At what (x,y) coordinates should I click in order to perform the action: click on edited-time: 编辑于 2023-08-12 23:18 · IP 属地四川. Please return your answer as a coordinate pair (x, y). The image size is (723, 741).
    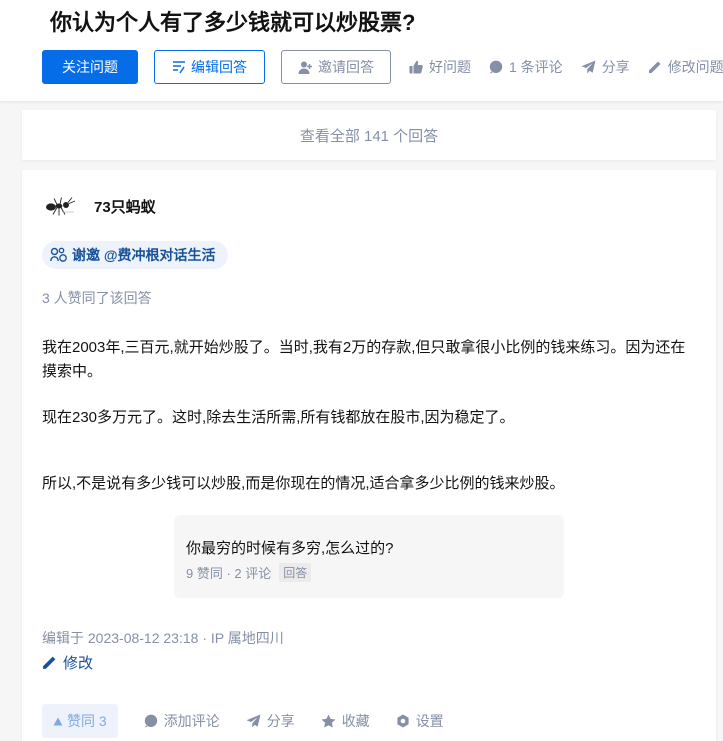
    Looking at the image, I should click on (163, 638).